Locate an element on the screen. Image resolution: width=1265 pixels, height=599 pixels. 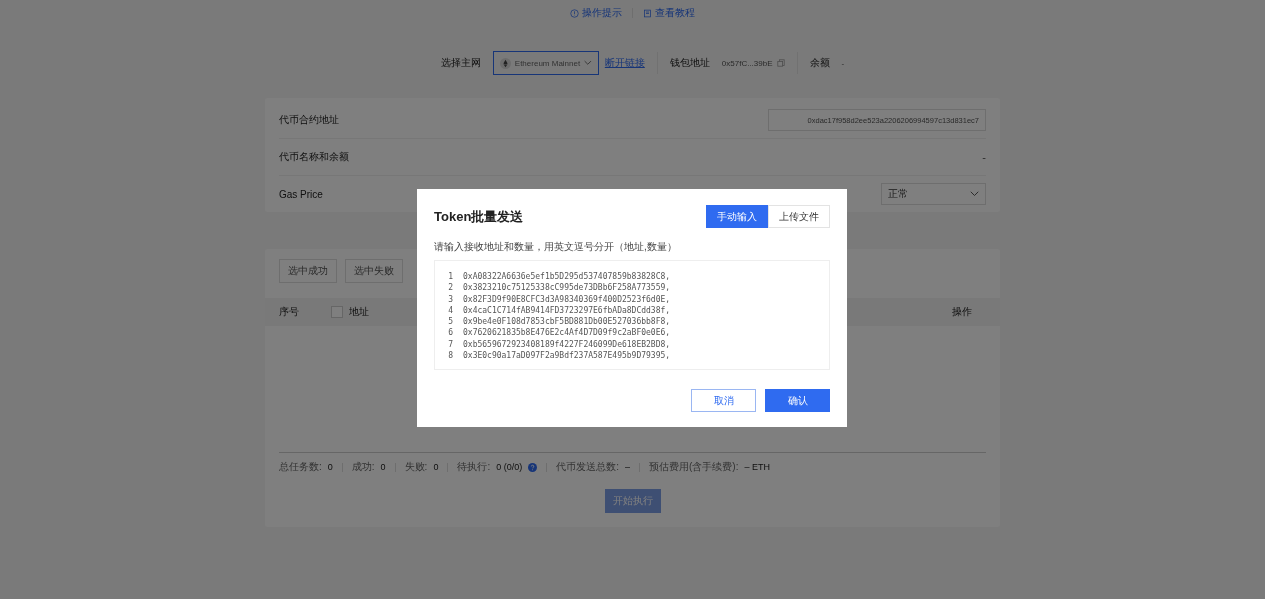
help-icon is located at coordinates (533, 467).